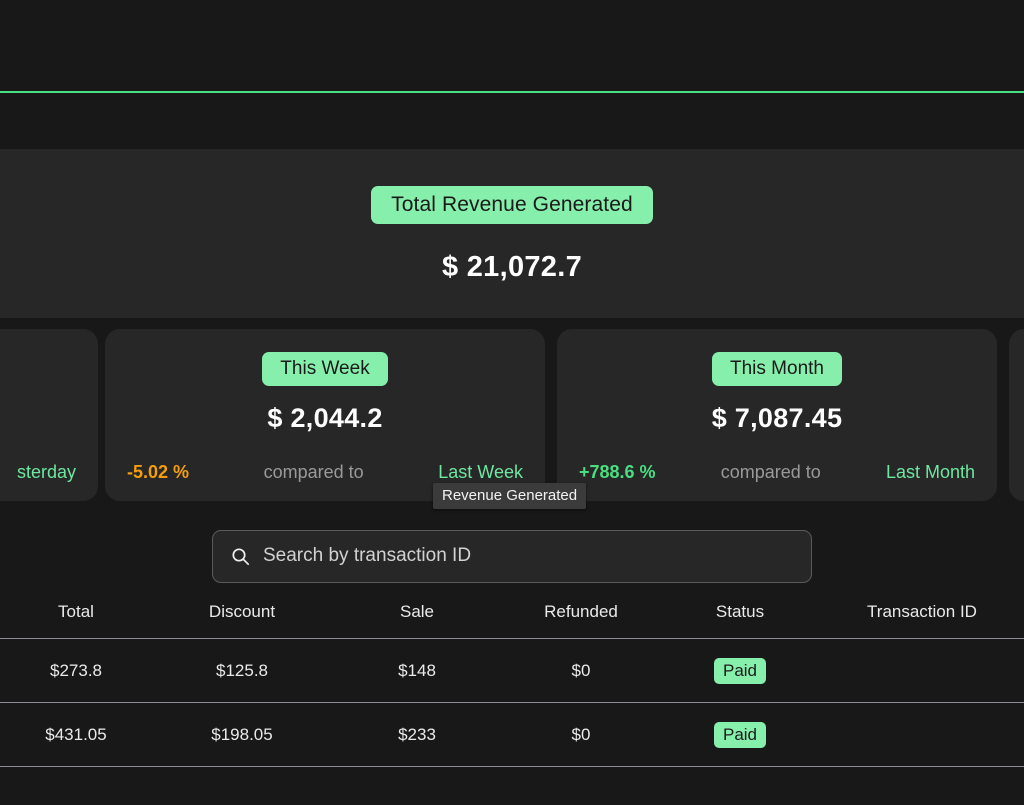 This screenshot has width=1024, height=805. What do you see at coordinates (313, 472) in the screenshot?
I see `stat-card-this-week-compare-text: compared to` at bounding box center [313, 472].